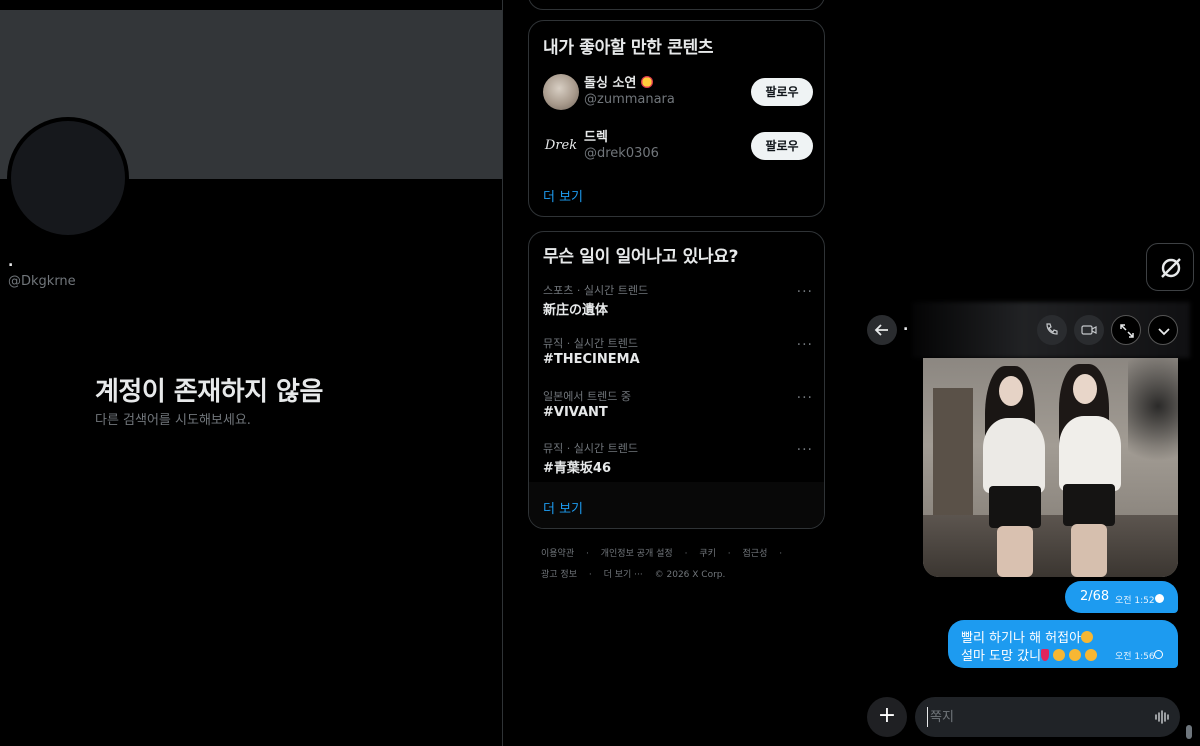  I want to click on footer-links-row-1: 이용약관 · 개인정보 공개 설정 · 쿠키 · 접근성 ·, so click(666, 552).